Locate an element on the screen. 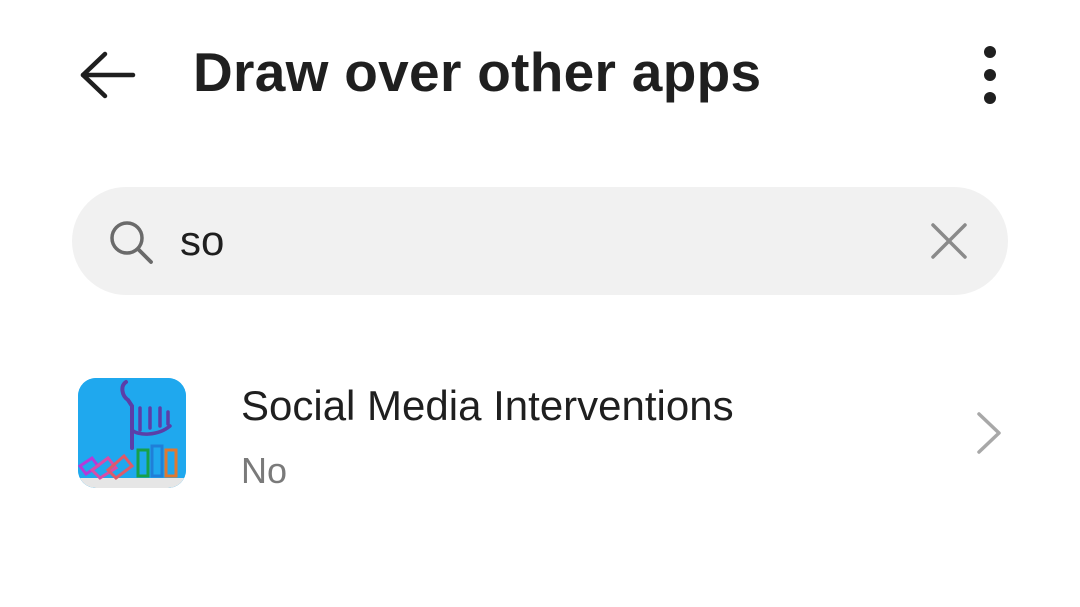 Image resolution: width=1080 pixels, height=607 pixels. chevron-right-icon is located at coordinates (989, 433).